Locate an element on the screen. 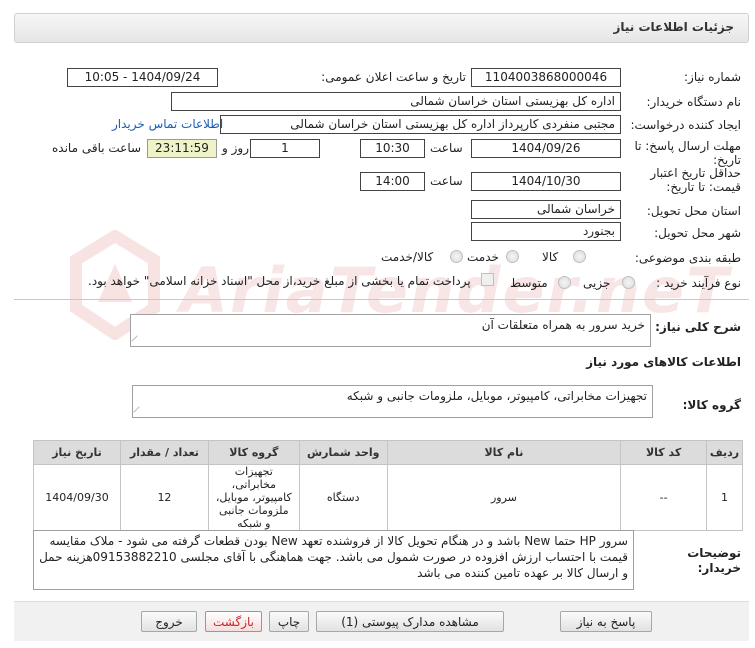 Image resolution: width=755 pixels, height=648 pixels. buyer-label: نام دستگاه خریدار: is located at coordinates (694, 102).